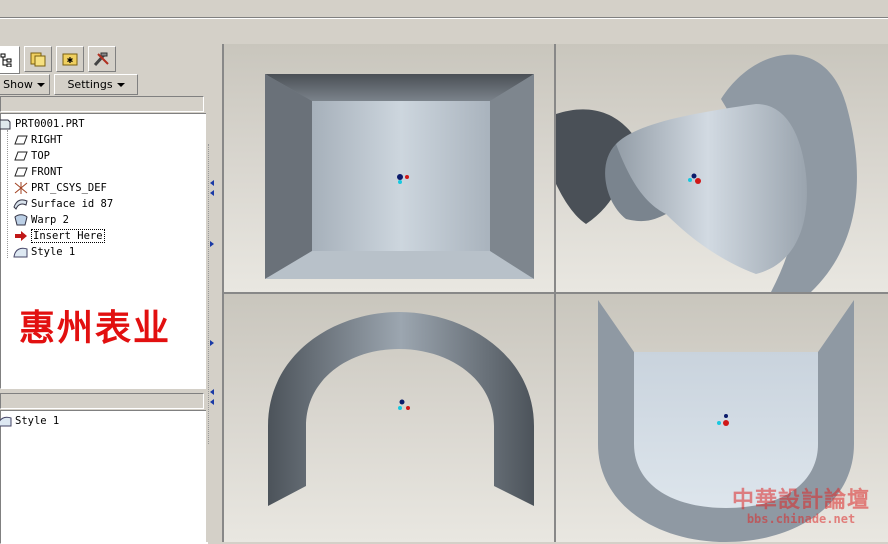 The width and height of the screenshot is (888, 544). Describe the element at coordinates (47, 140) in the screenshot. I see `tree-item-label: RIGHT` at that location.